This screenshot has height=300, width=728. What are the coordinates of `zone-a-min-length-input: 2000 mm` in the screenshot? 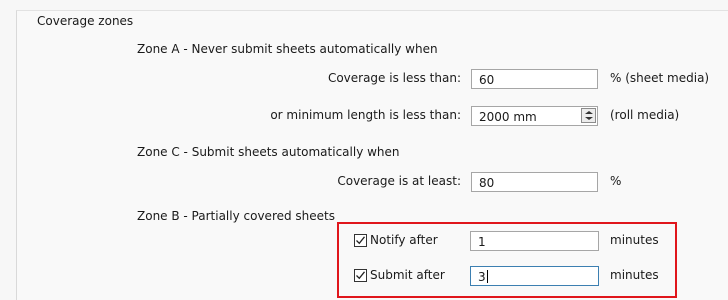 It's located at (534, 116).